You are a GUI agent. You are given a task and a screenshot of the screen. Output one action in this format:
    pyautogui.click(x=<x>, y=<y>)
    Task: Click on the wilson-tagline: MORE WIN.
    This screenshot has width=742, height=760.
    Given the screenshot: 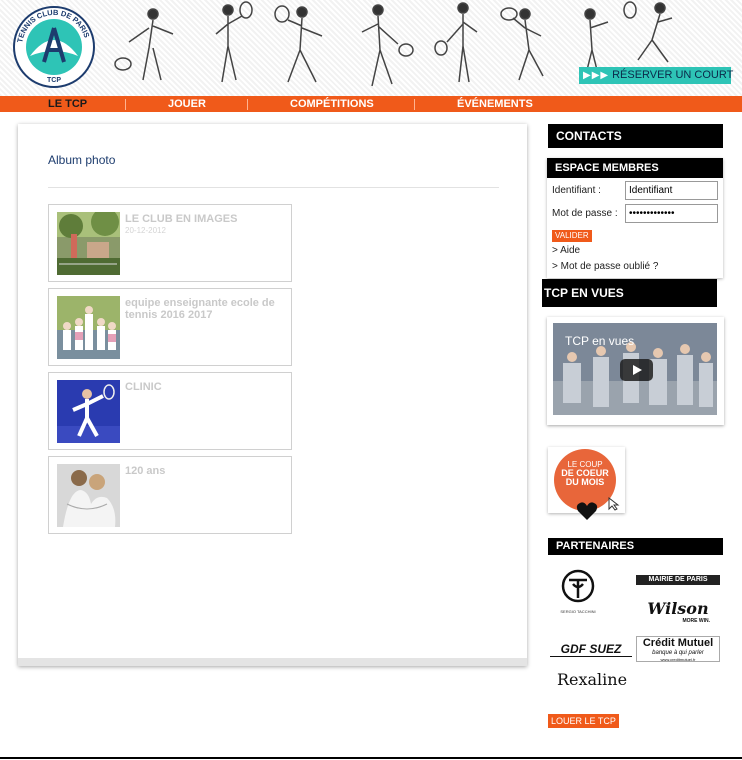 What is the action you would take?
    pyautogui.click(x=696, y=621)
    